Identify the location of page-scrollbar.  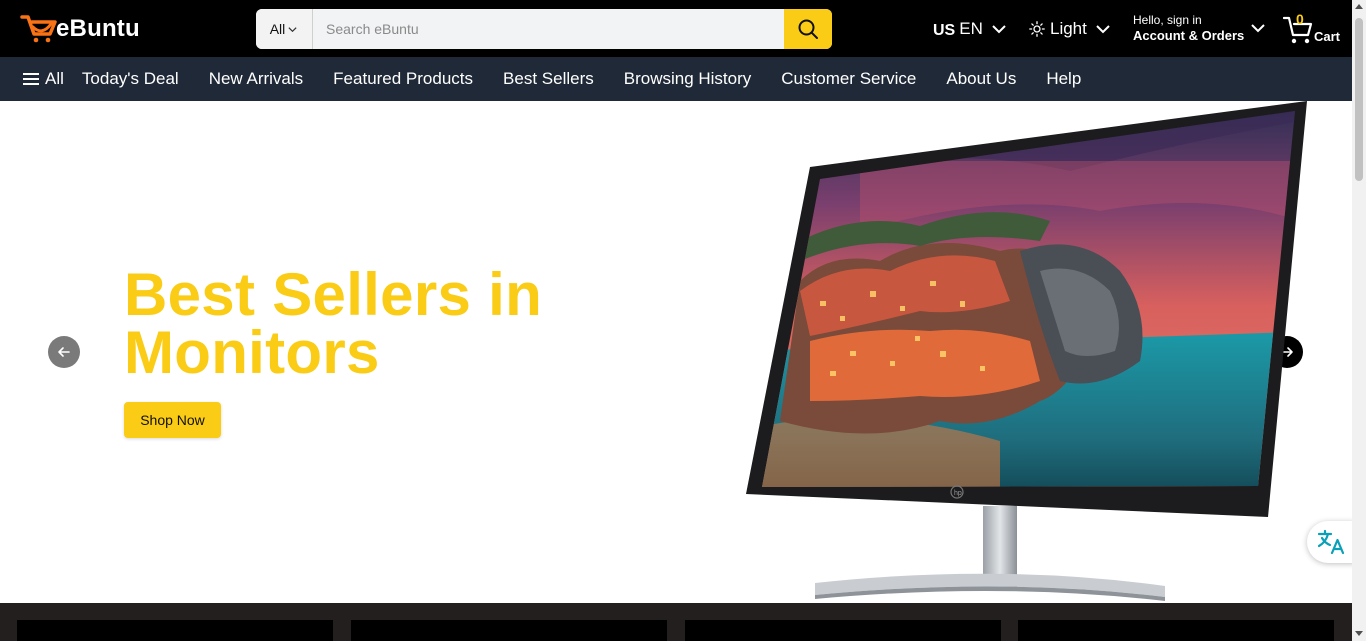
(1359, 320).